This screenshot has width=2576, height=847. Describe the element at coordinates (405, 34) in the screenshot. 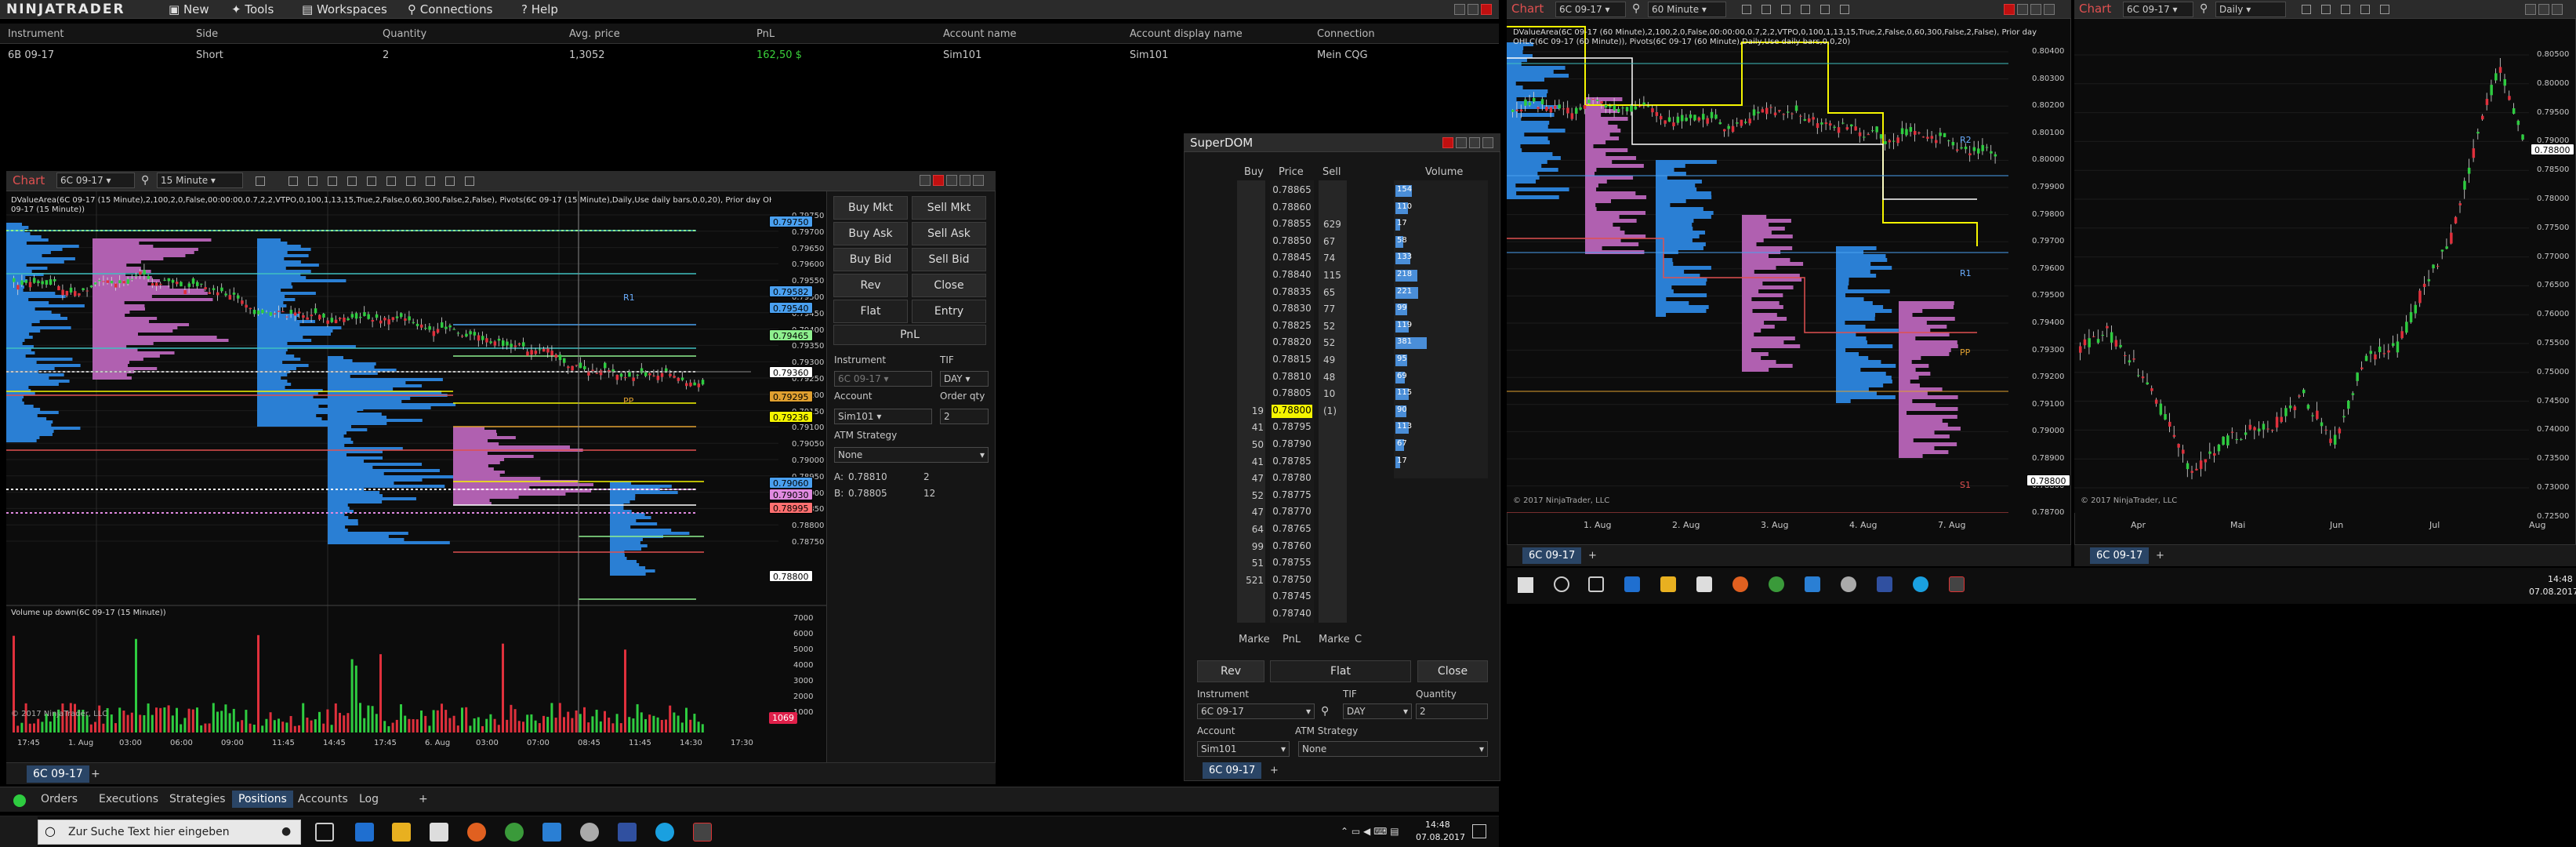

I see `col-quantity: Quantity` at that location.